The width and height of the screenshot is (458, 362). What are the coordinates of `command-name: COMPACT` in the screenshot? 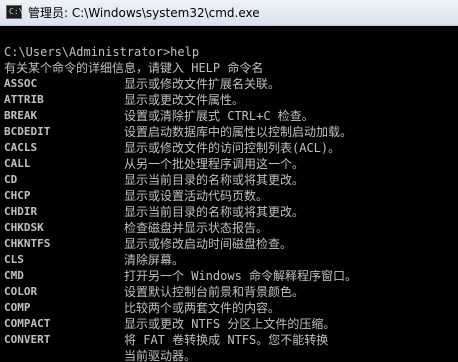 It's located at (27, 323).